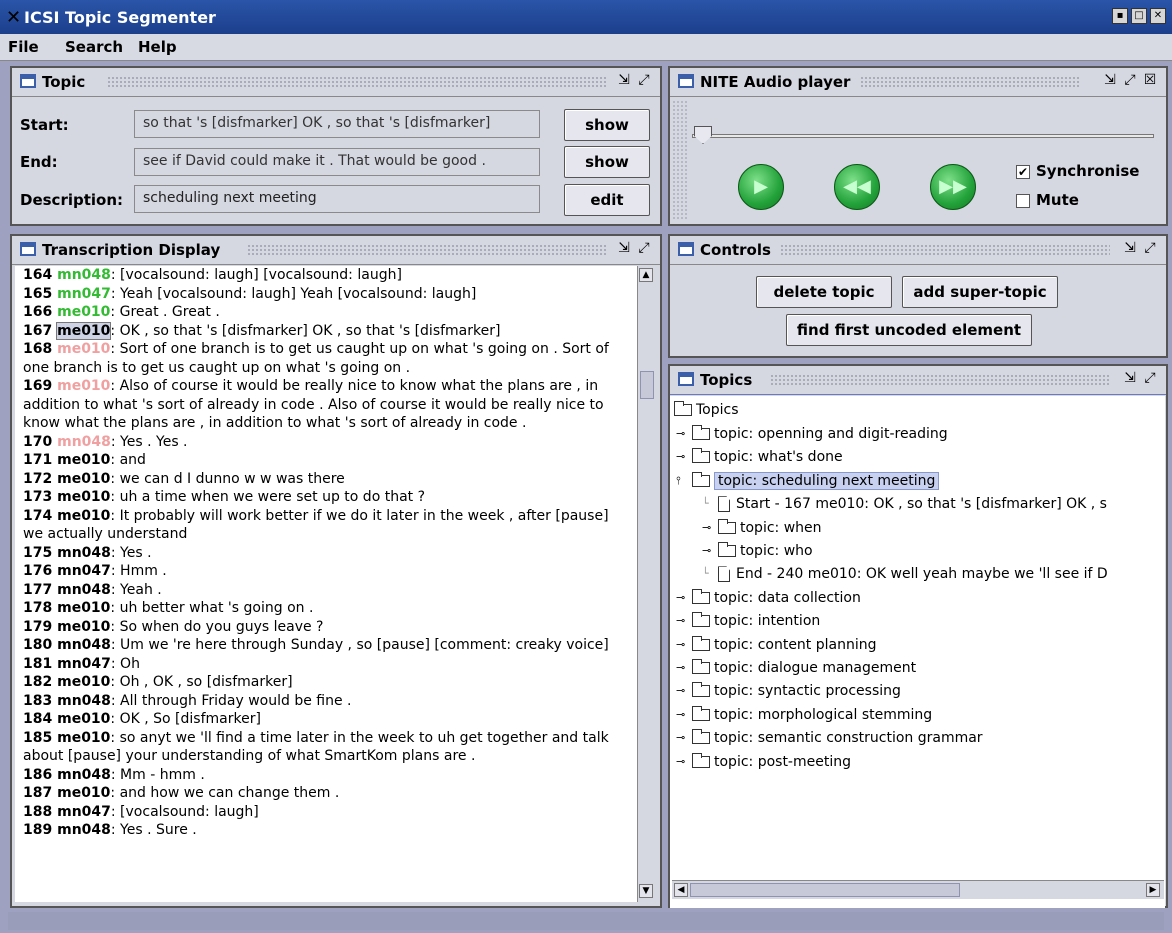 This screenshot has height=933, width=1172. What do you see at coordinates (757, 551) in the screenshot?
I see `tree-topic-item: ⊸ topic: who` at bounding box center [757, 551].